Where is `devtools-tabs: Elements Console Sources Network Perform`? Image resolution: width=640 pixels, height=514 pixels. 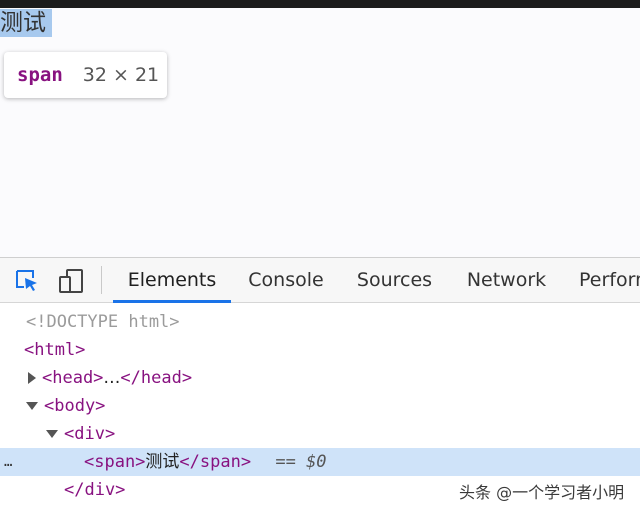 devtools-tabs: Elements Console Sources Network Perform is located at coordinates (376, 280).